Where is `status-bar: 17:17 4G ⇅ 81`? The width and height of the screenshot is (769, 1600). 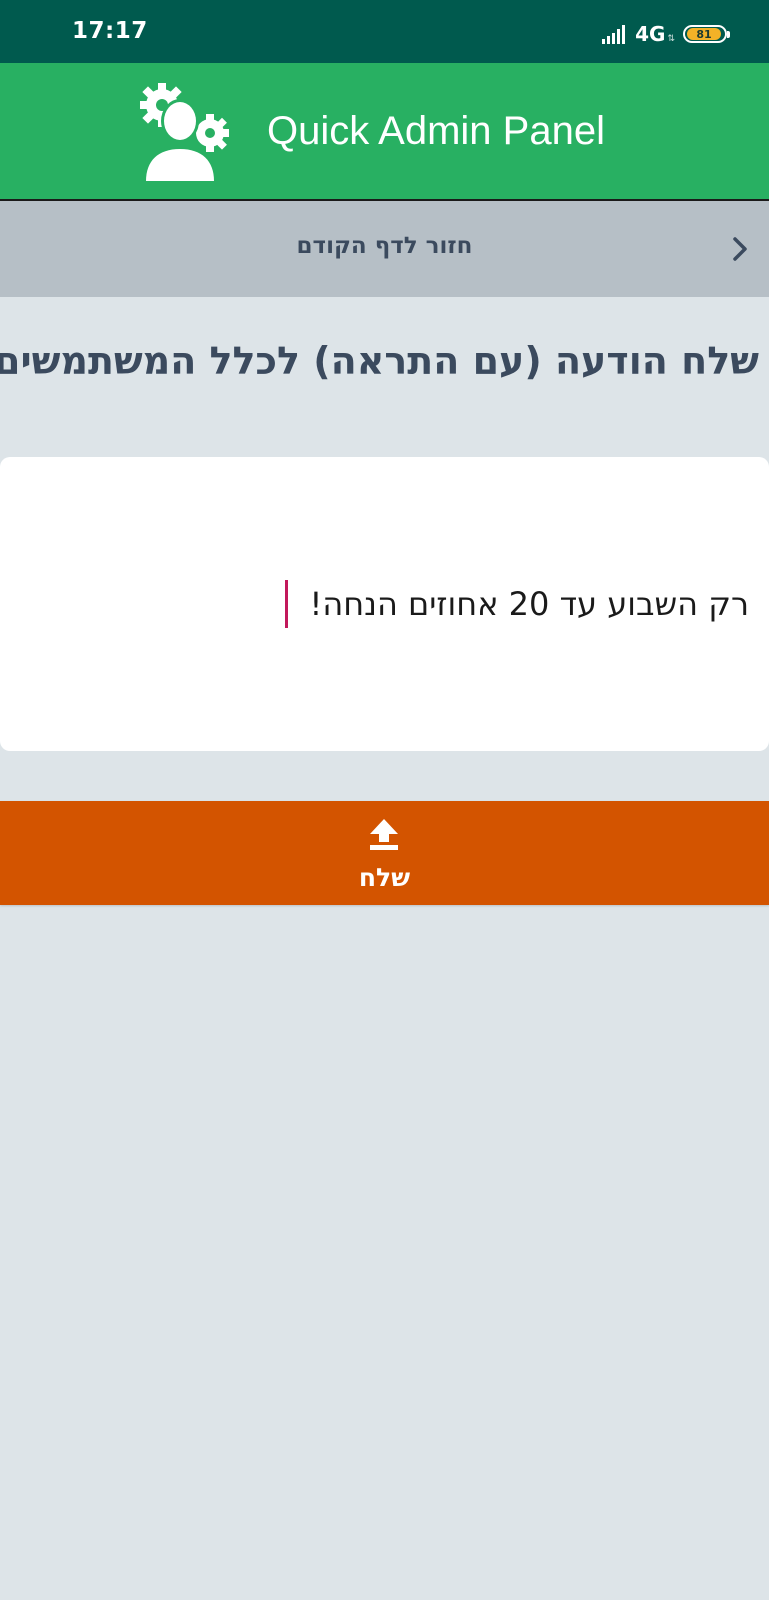 status-bar: 17:17 4G ⇅ 81 is located at coordinates (384, 31).